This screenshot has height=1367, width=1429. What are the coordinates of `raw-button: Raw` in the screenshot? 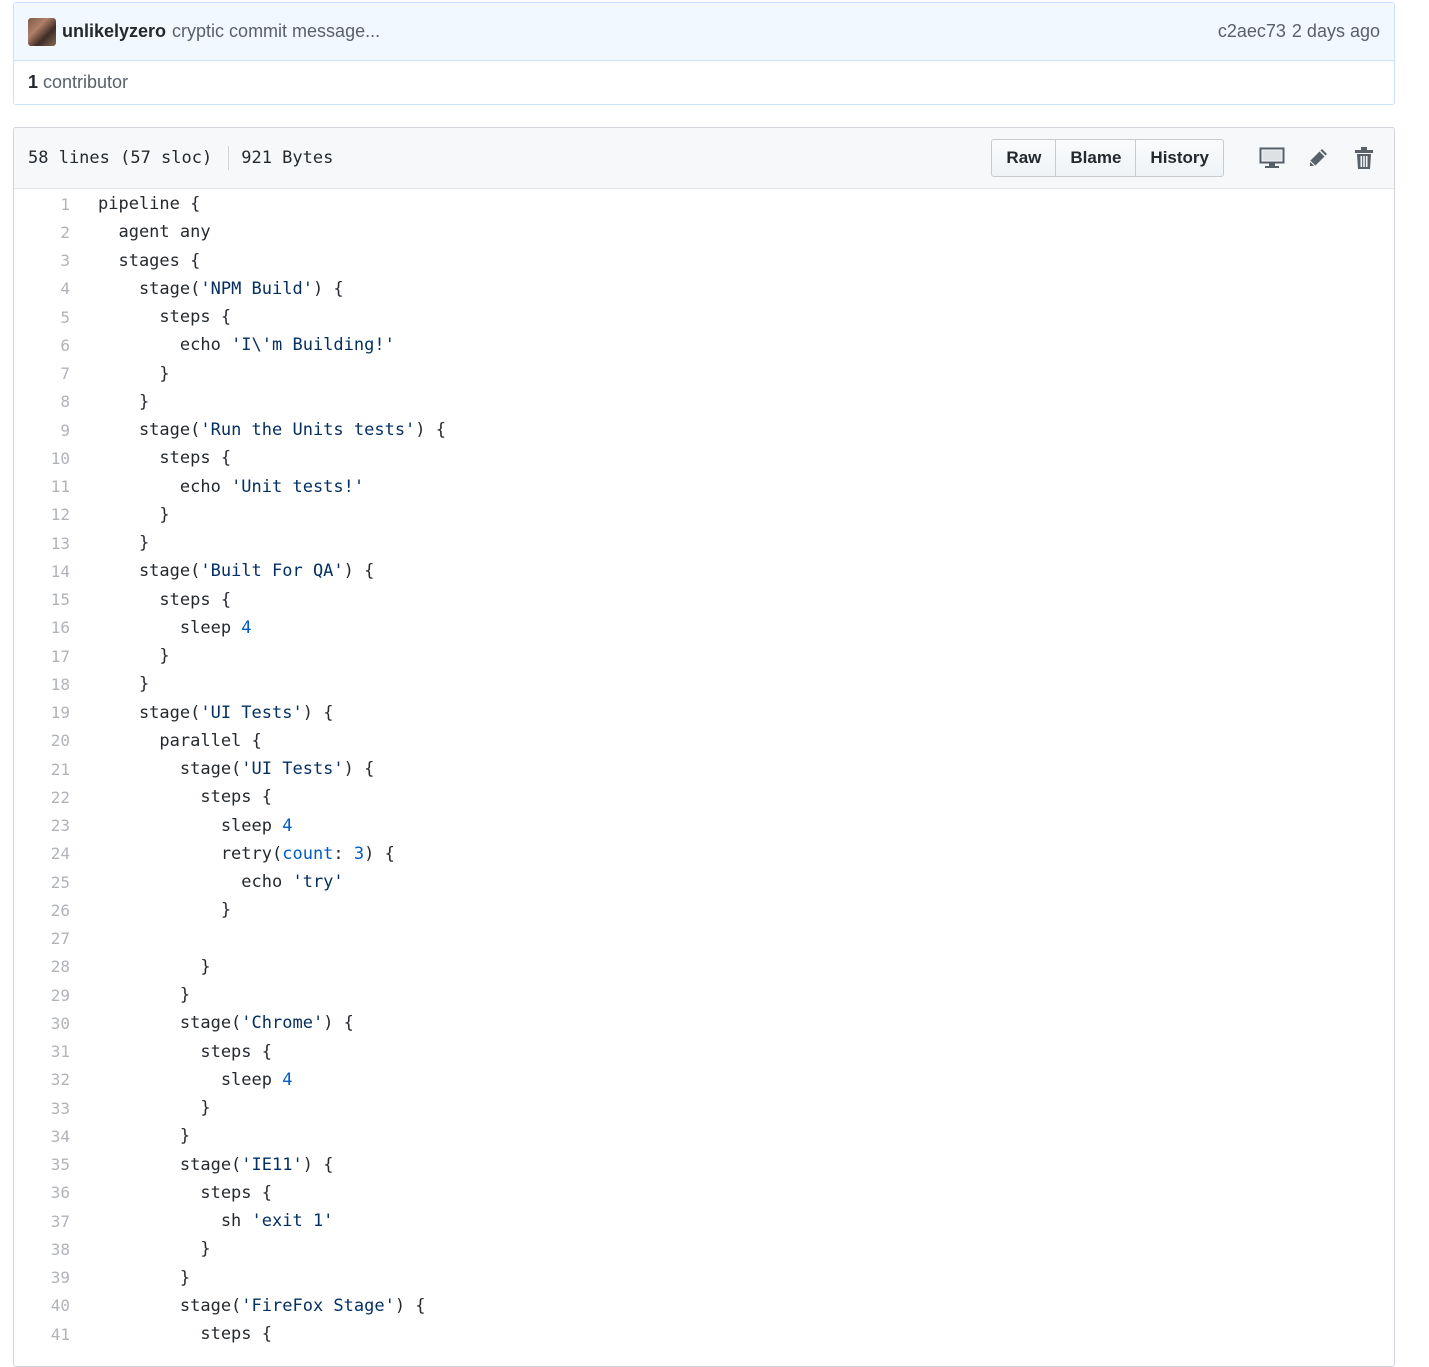 It's located at (1024, 158).